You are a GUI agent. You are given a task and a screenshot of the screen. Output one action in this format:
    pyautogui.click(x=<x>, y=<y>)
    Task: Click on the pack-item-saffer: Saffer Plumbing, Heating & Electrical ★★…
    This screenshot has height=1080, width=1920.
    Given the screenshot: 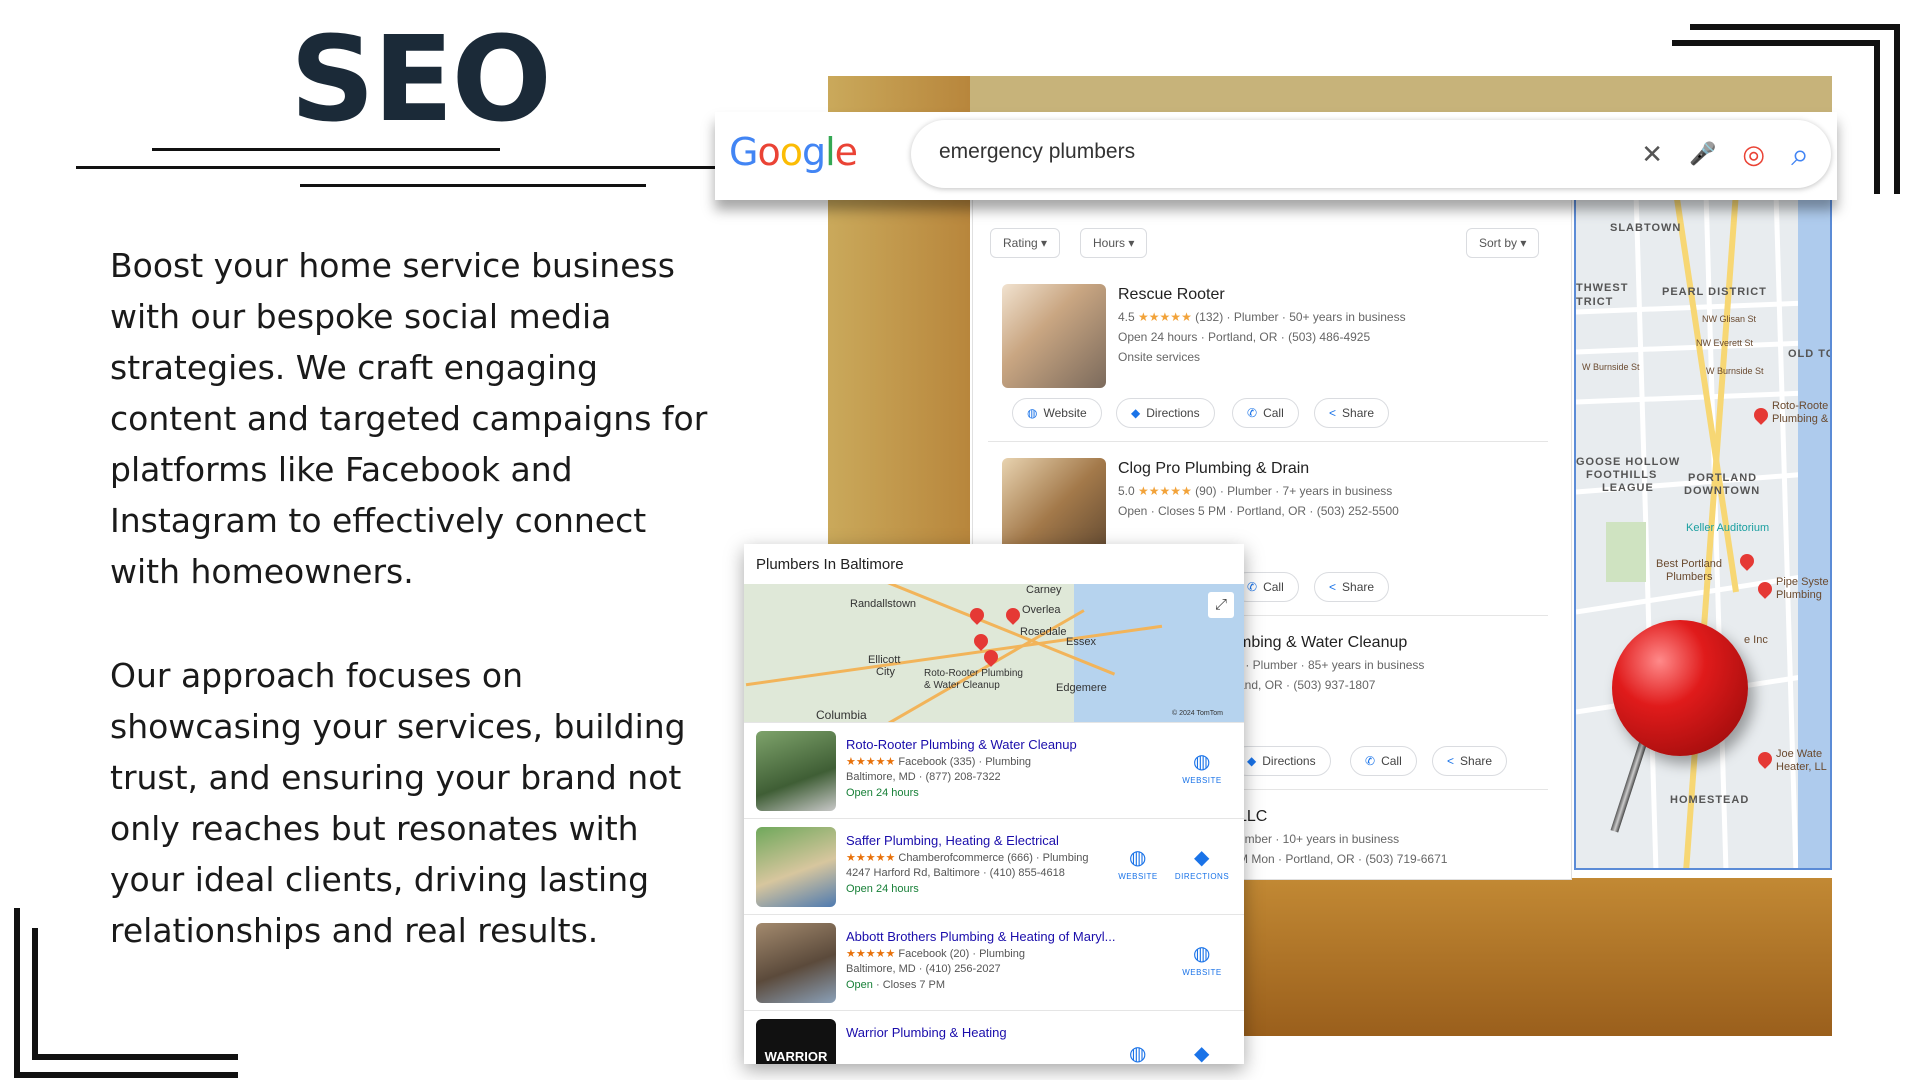 What is the action you would take?
    pyautogui.click(x=994, y=866)
    